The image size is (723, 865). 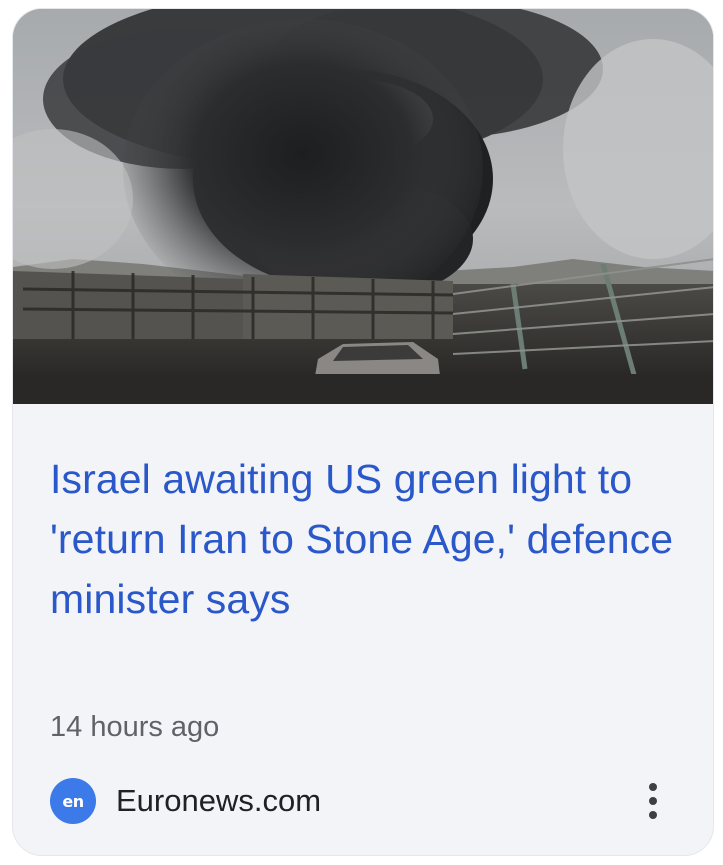 What do you see at coordinates (219, 800) in the screenshot?
I see `source-name: Euronews.com` at bounding box center [219, 800].